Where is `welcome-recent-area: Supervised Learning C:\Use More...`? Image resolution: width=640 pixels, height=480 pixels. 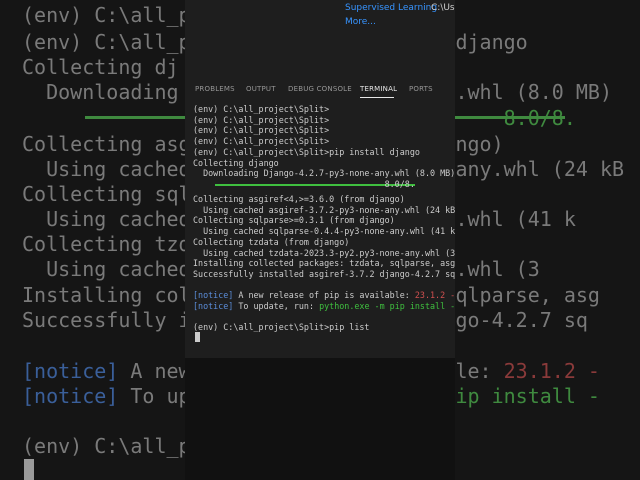
welcome-recent-area: Supervised Learning C:\Use More... is located at coordinates (320, 37).